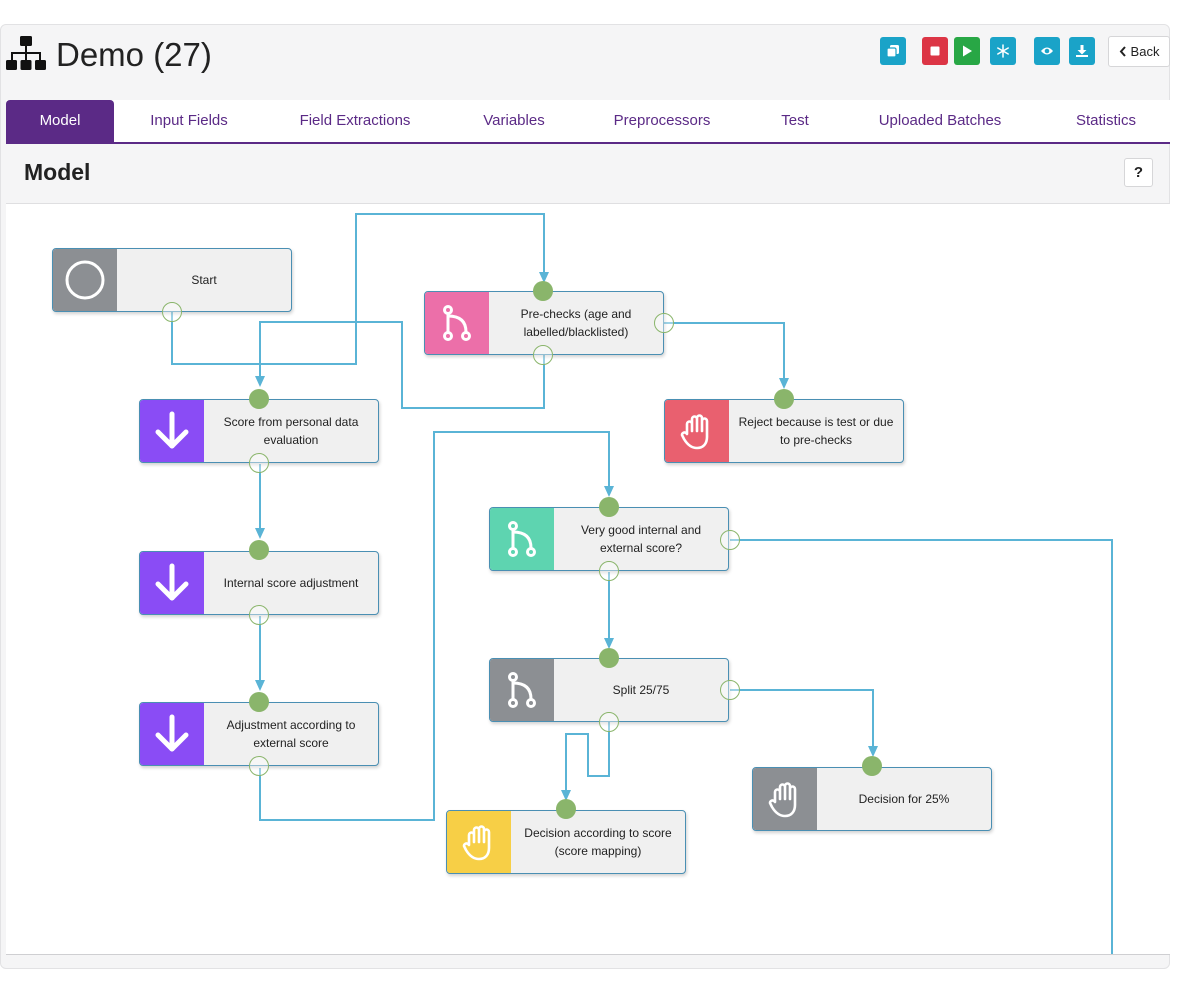 The width and height of the screenshot is (1184, 992). What do you see at coordinates (85, 280) in the screenshot?
I see `circle-icon` at bounding box center [85, 280].